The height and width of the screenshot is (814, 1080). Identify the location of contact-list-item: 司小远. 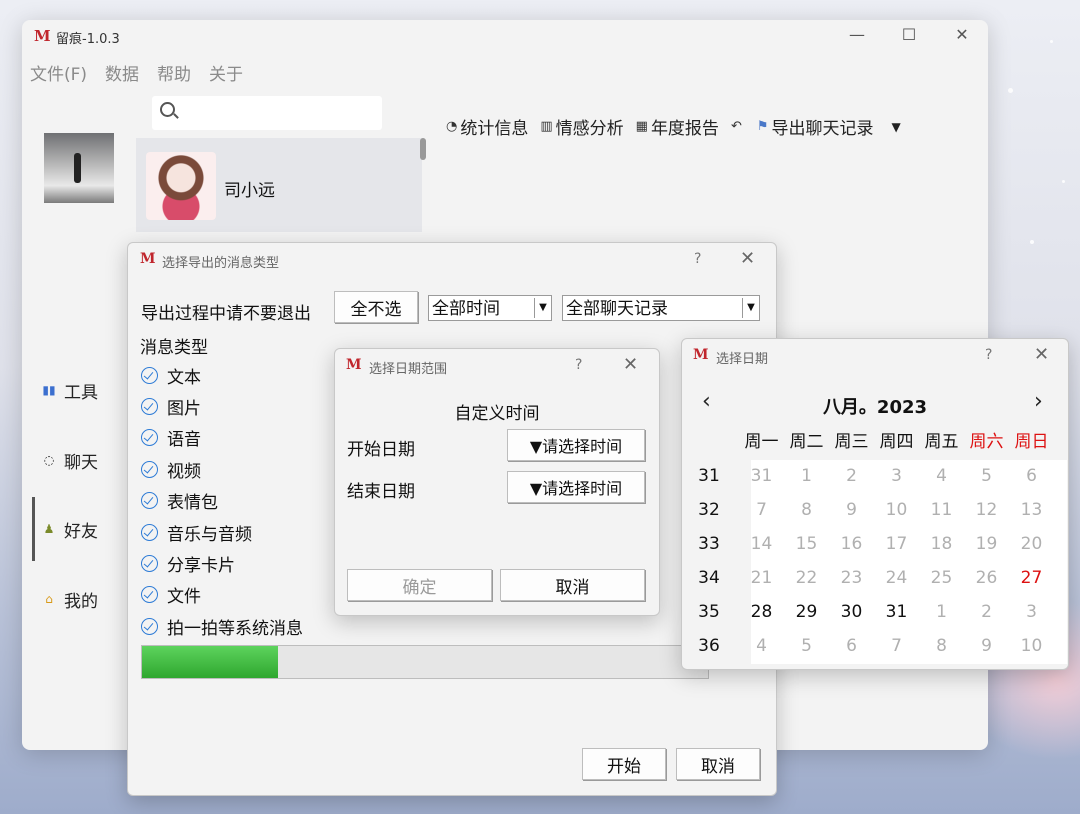
(279, 185).